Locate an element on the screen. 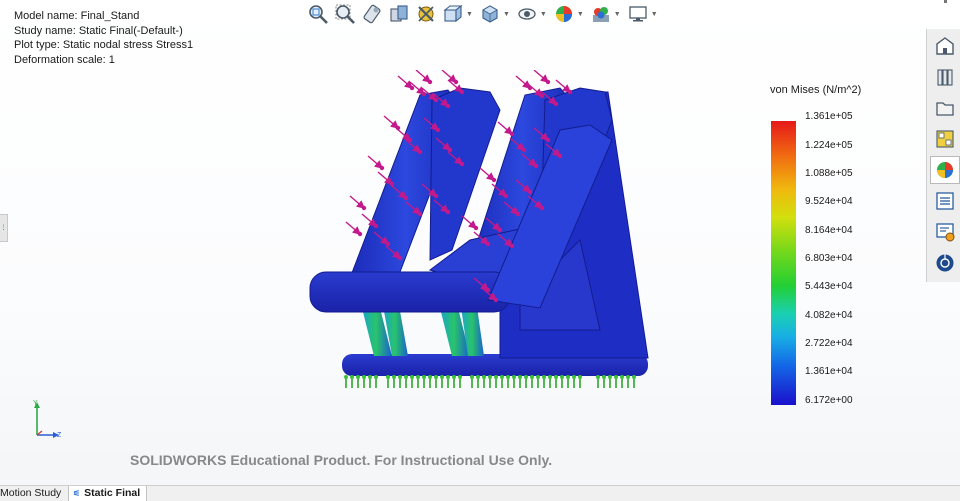 This screenshot has height=501, width=960. window-edge-mark is located at coordinates (945, 1).